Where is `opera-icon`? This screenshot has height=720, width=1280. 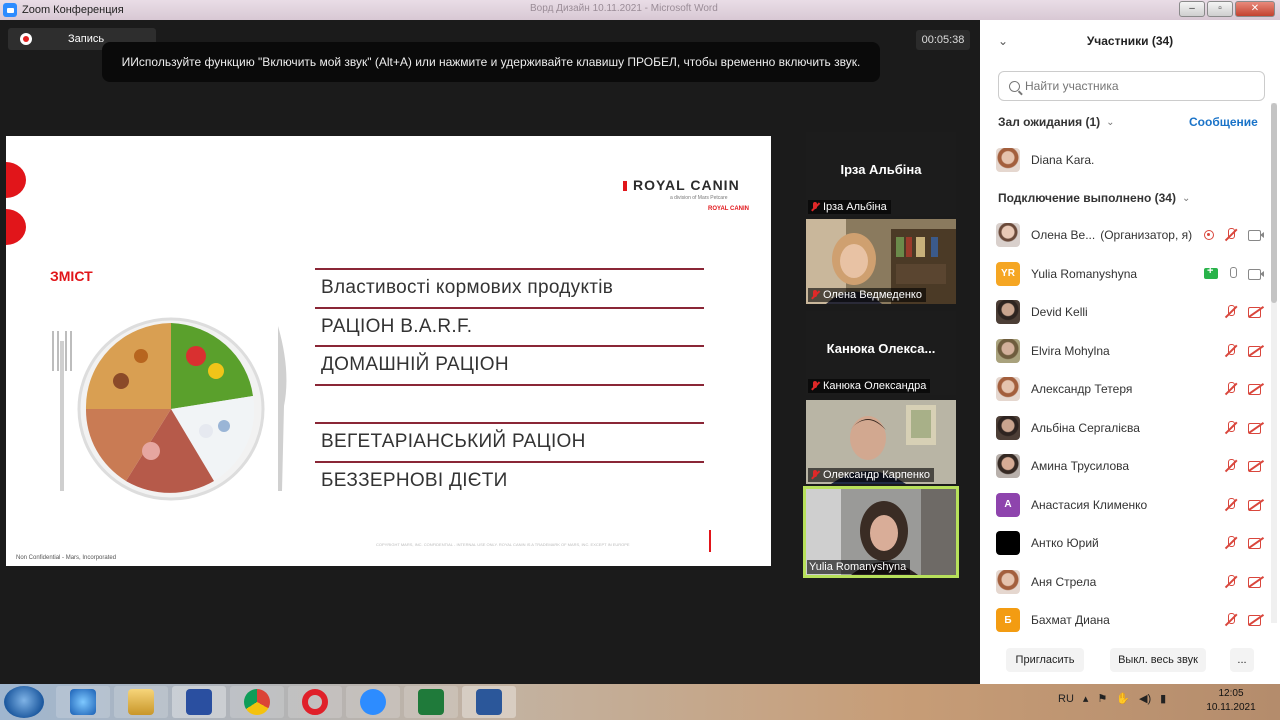
opera-icon is located at coordinates (315, 702).